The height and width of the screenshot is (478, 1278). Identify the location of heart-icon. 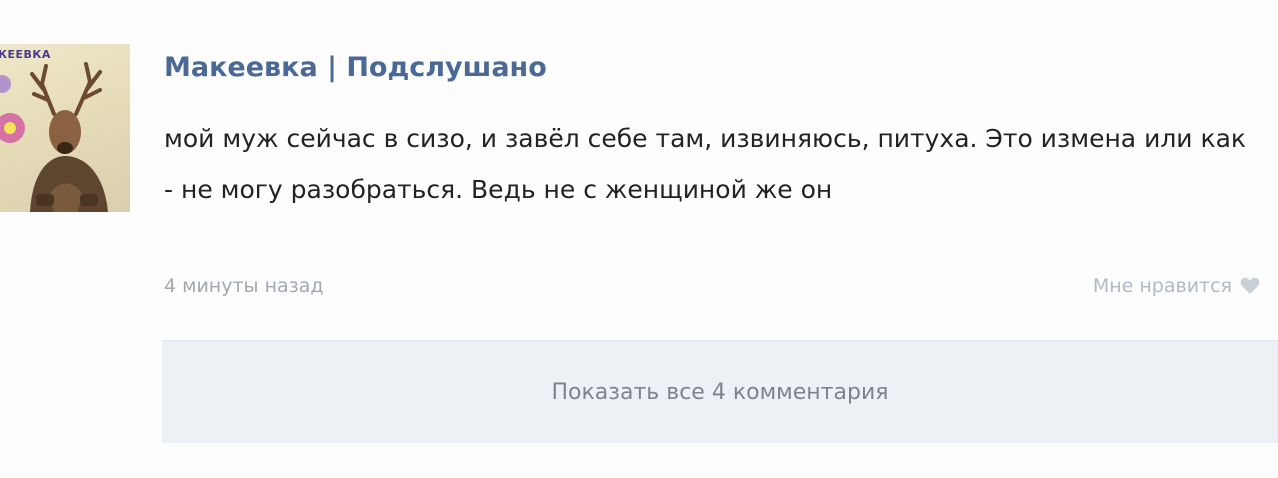
(1250, 285).